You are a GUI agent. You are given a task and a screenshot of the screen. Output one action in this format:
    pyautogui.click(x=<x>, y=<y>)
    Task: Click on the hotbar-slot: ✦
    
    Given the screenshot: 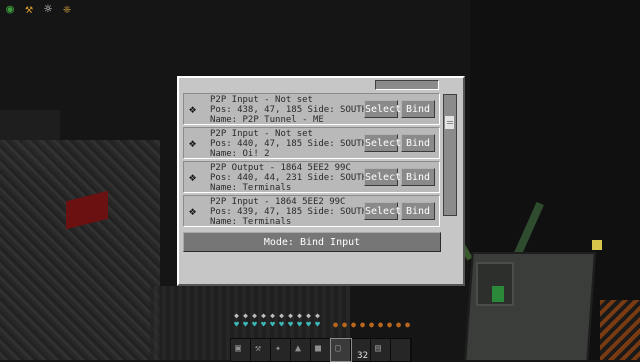 What is the action you would take?
    pyautogui.click(x=281, y=350)
    